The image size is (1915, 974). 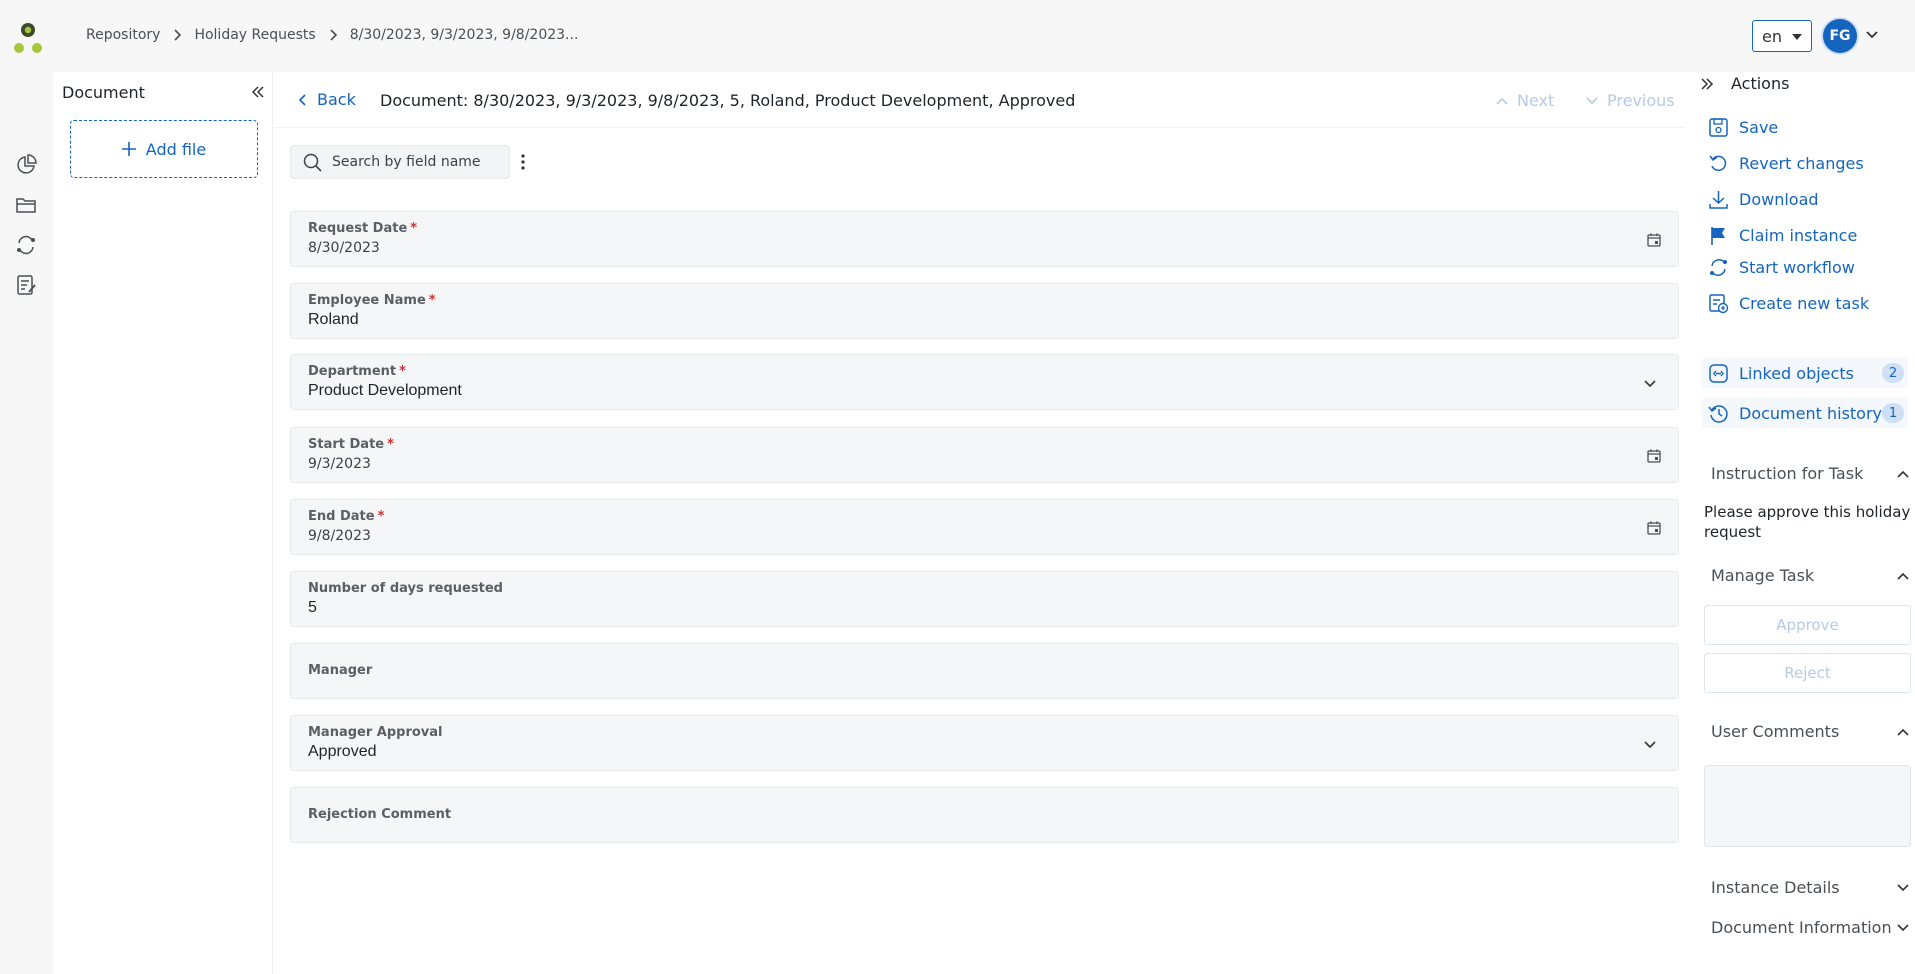 I want to click on create-new-task-button: Create new task, so click(x=1788, y=303).